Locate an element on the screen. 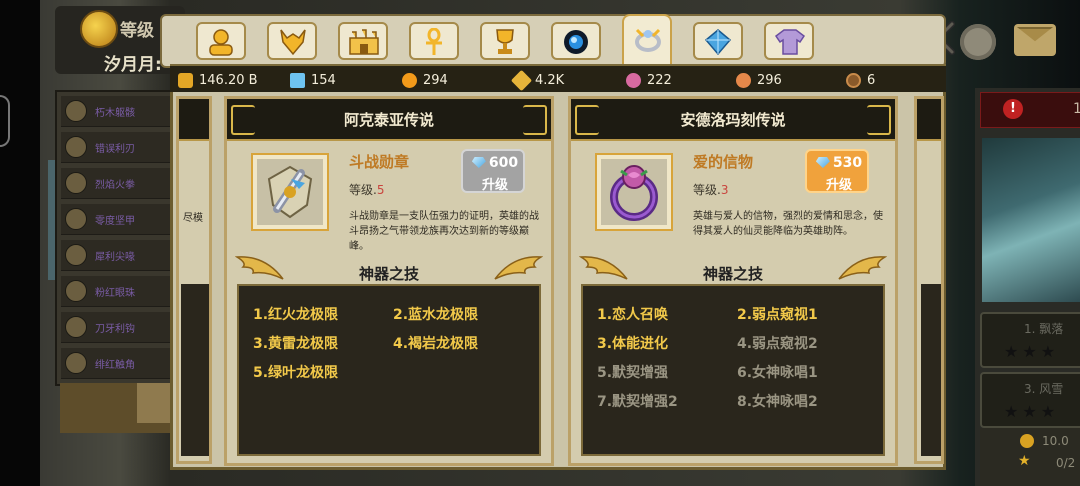 Image resolution: width=1080 pixels, height=486 pixels. list-item-label: 犀利尖喙 is located at coordinates (115, 257).